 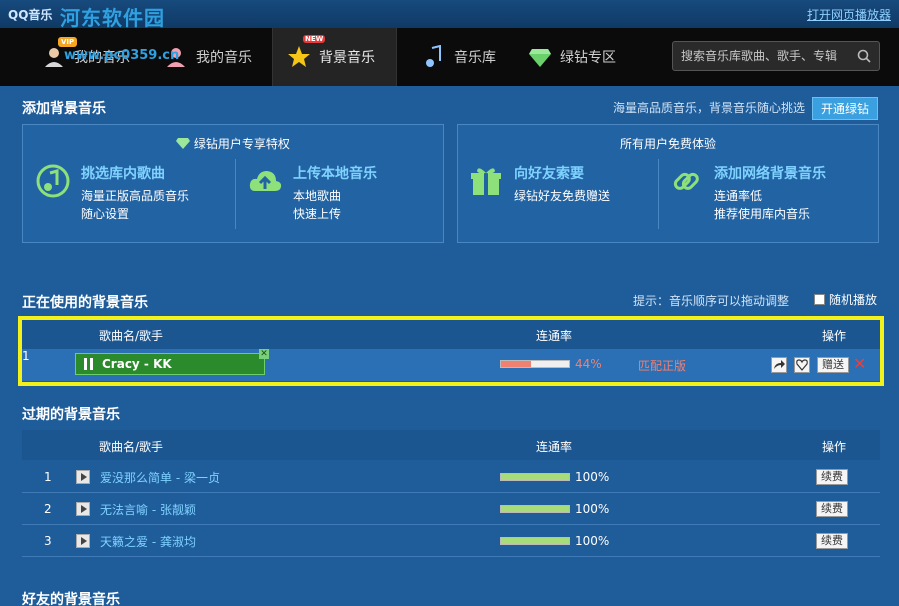 What do you see at coordinates (451, 541) in the screenshot?
I see `table-row: 3 天籁之爱 - 龚淑均 100% 续费` at bounding box center [451, 541].